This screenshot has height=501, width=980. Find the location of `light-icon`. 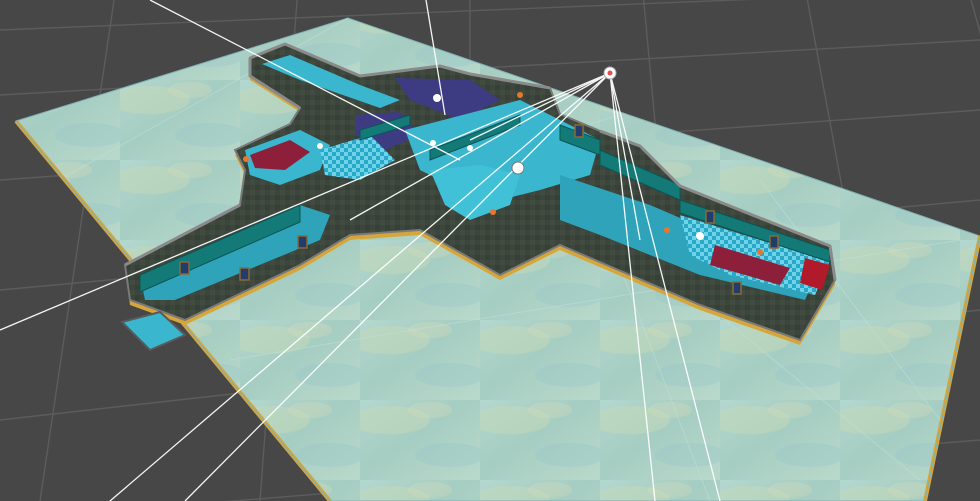

light-icon is located at coordinates (610, 73).